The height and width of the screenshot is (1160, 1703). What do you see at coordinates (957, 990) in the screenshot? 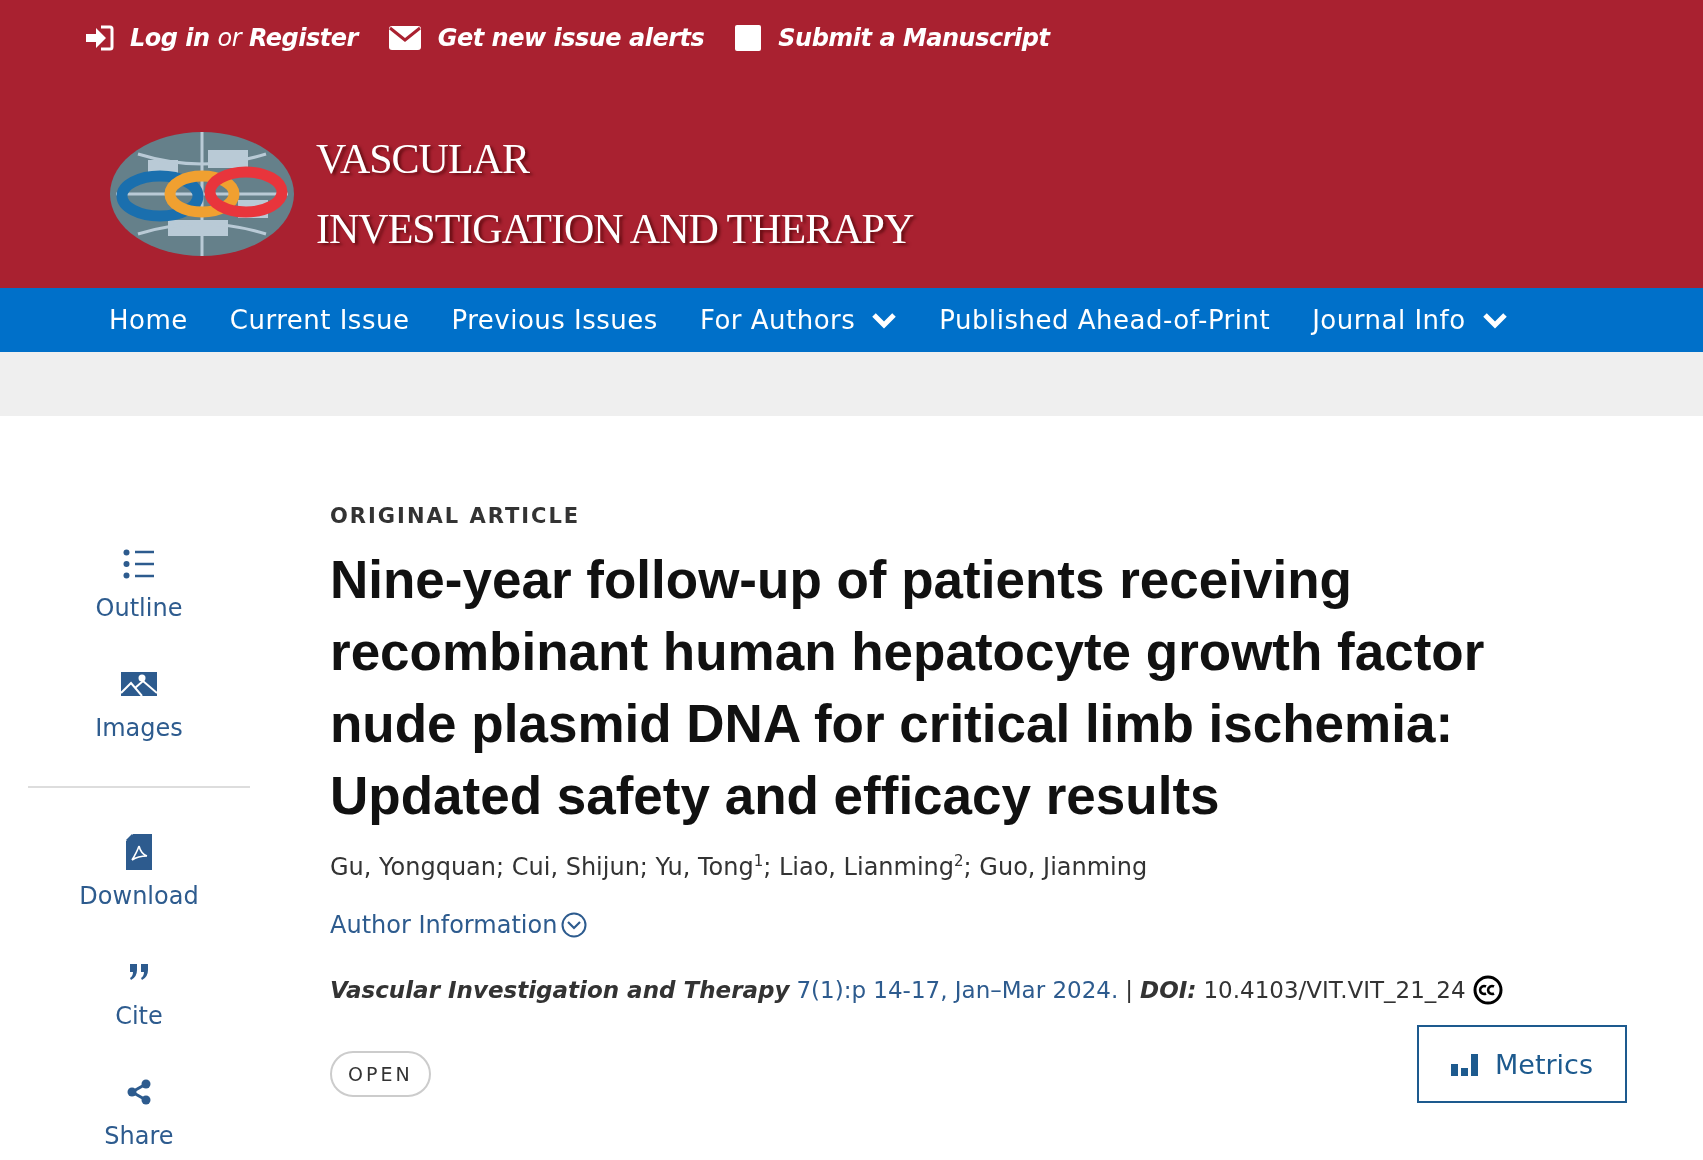
I see `issue-link: 7(1):p 14-17, Jan–Mar 2024.` at bounding box center [957, 990].